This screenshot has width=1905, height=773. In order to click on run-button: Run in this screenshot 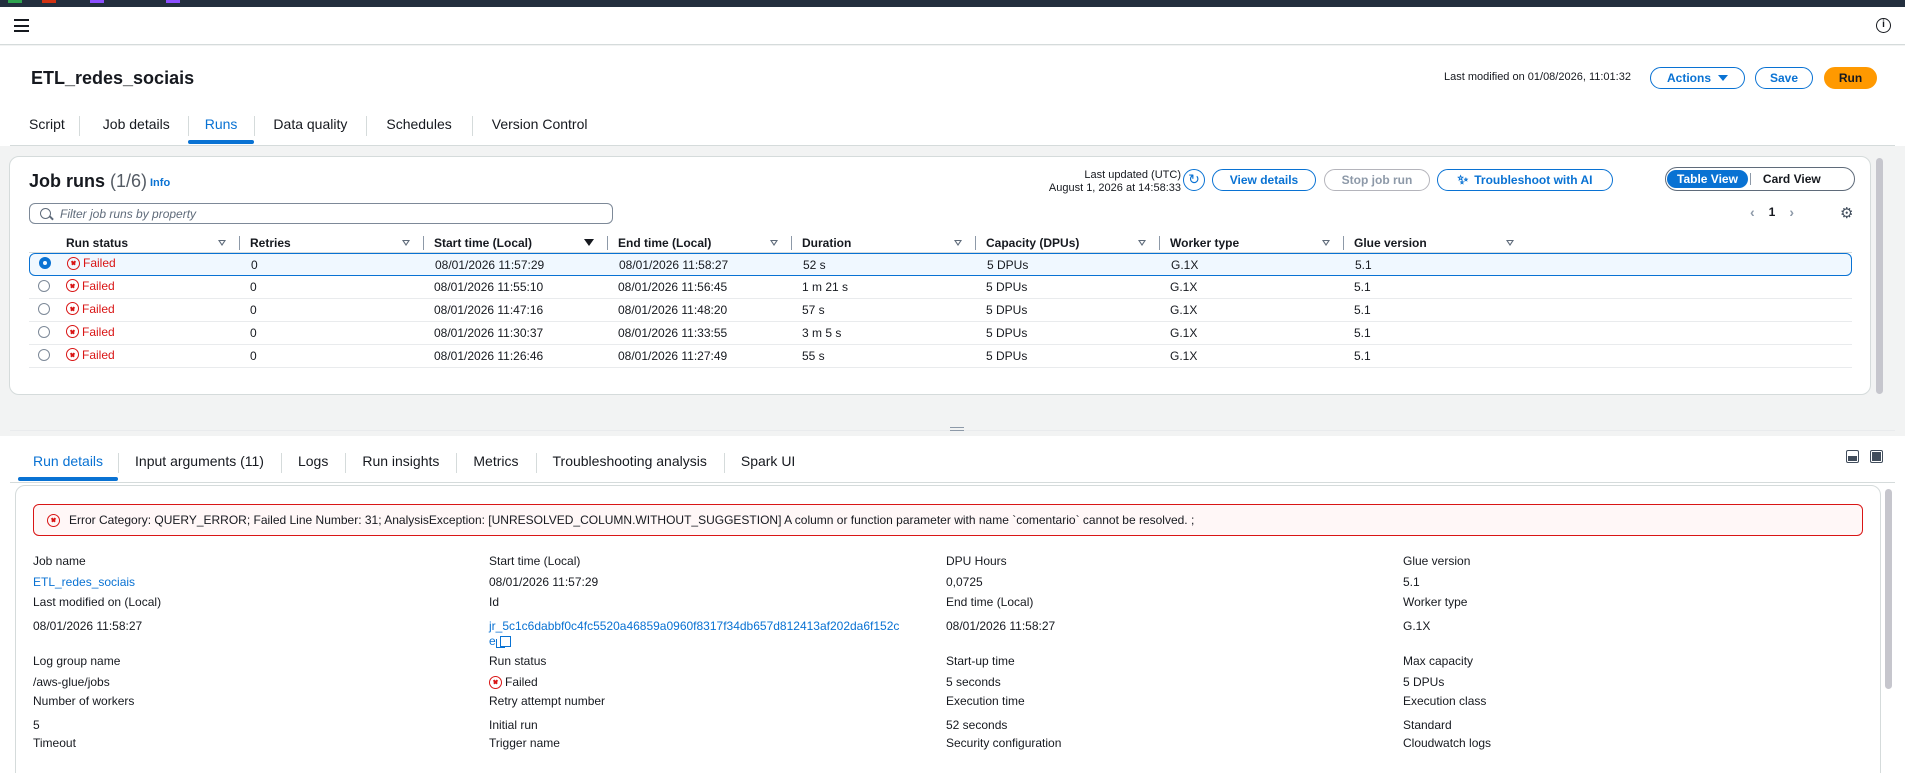, I will do `click(1850, 78)`.